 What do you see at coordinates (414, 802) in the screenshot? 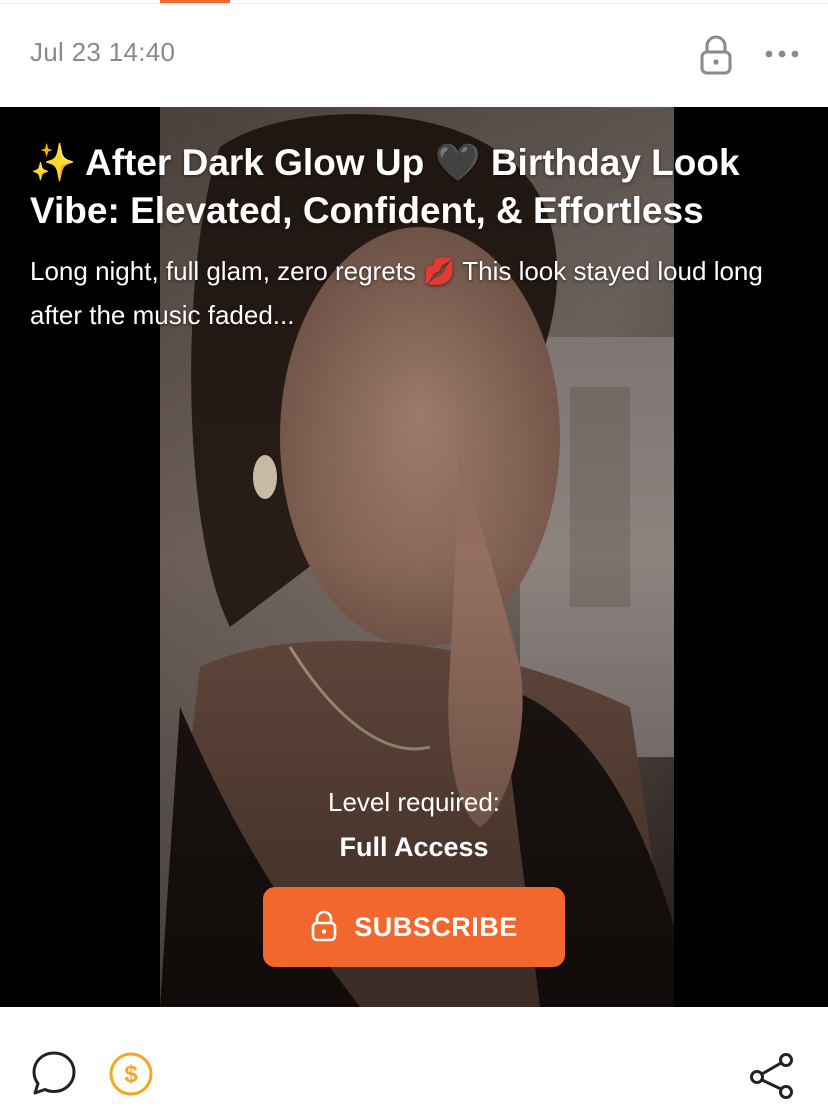
I see `level-required-label: Level required:` at bounding box center [414, 802].